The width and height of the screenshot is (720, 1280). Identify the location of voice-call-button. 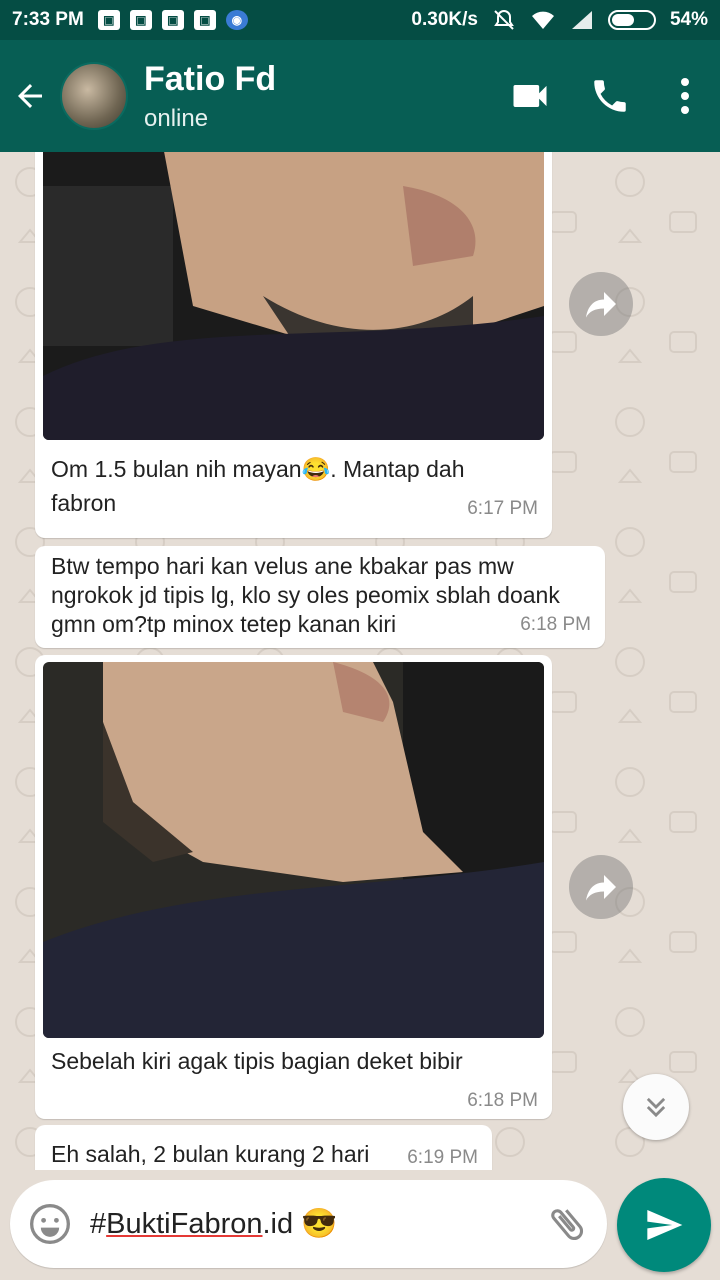
(610, 96).